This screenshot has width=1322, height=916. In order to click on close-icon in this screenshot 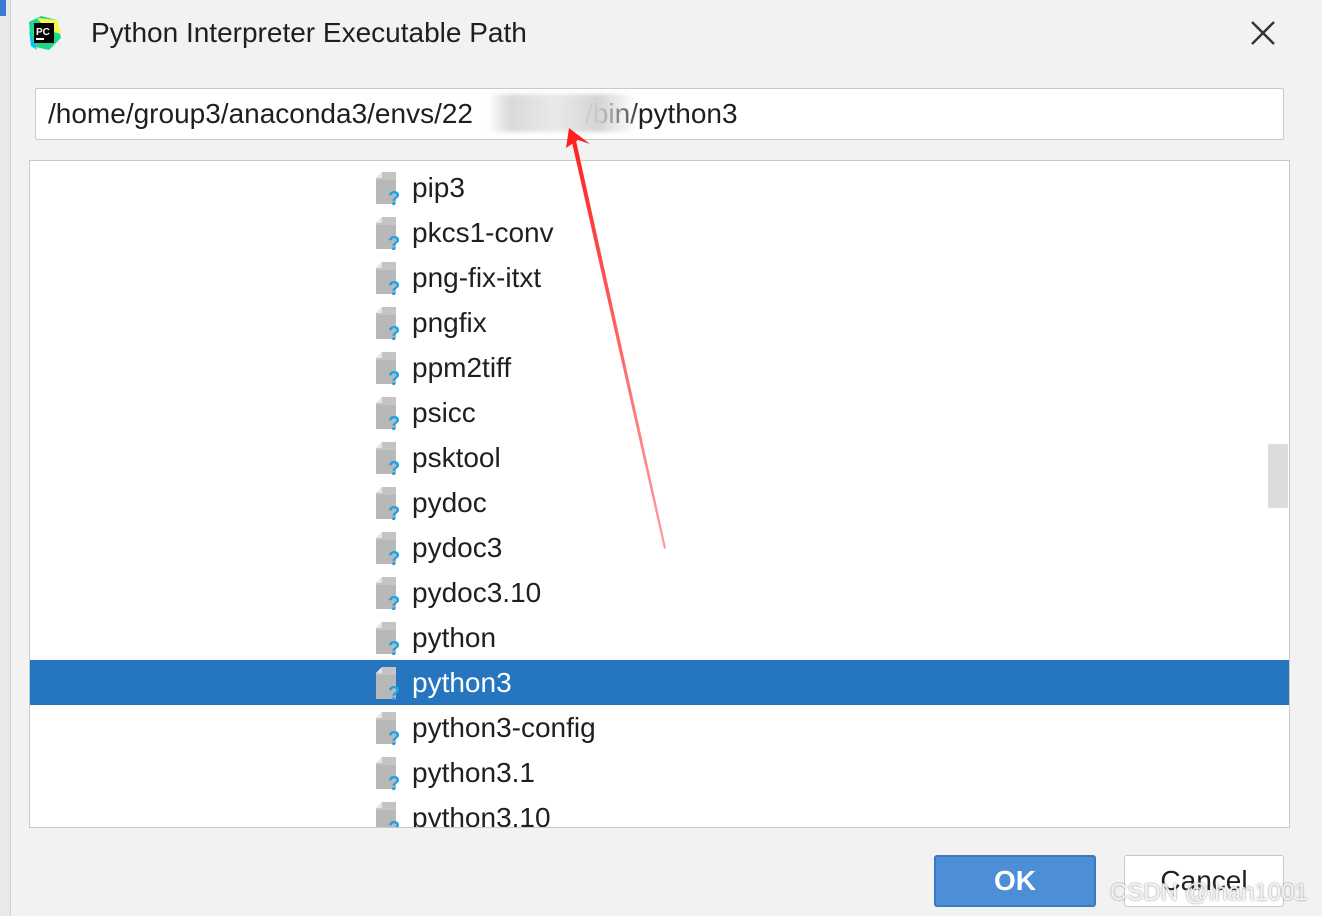, I will do `click(1263, 33)`.